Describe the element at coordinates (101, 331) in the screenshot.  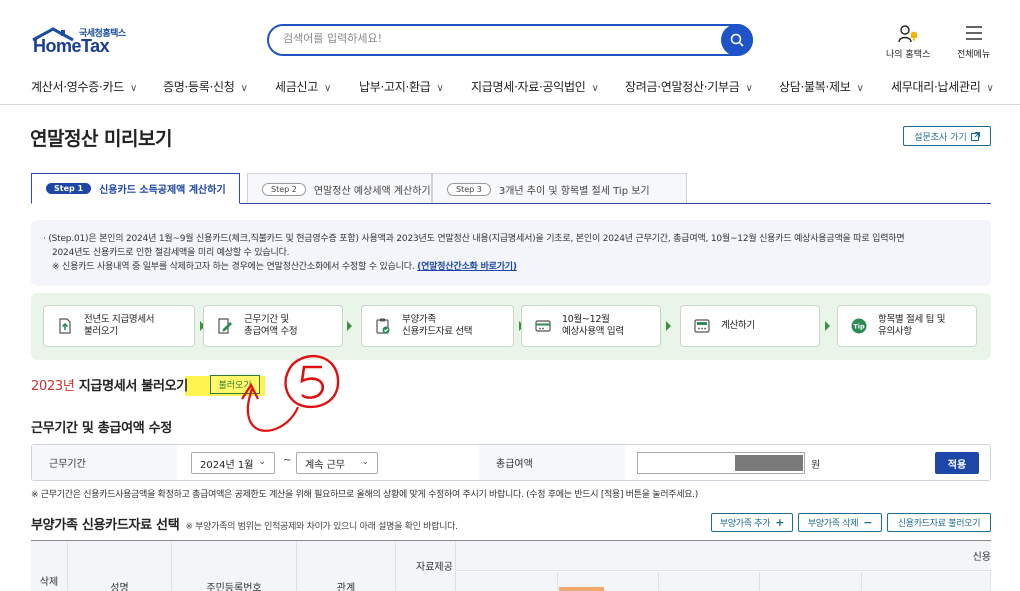
I see `step-text: 불러오기` at that location.